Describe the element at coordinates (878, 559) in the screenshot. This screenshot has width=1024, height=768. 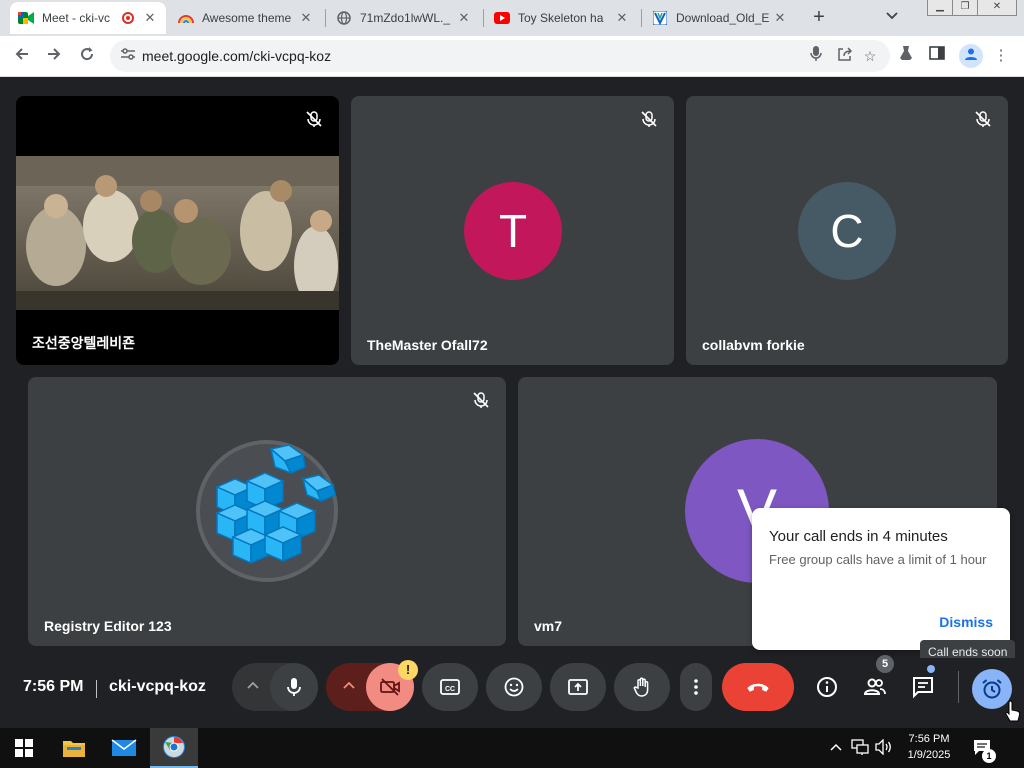
I see `notification-body: Free group calls have a limit of 1 hour` at that location.